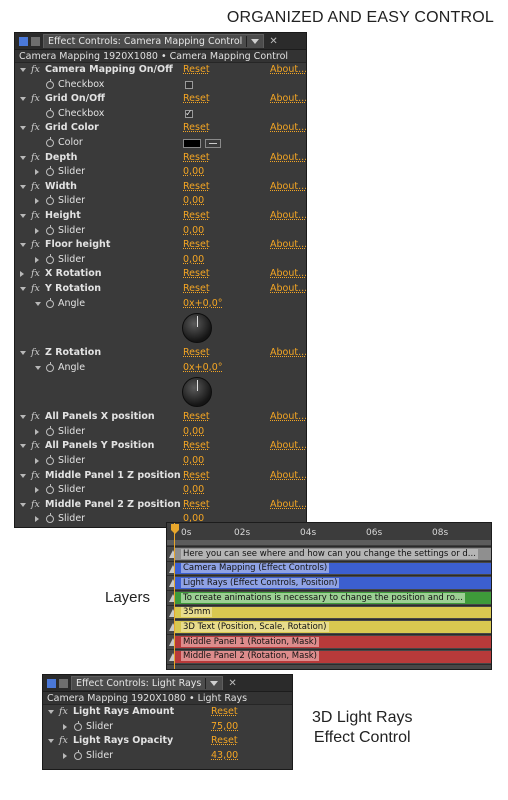 Image resolution: width=508 pixels, height=800 pixels. Describe the element at coordinates (160, 114) in the screenshot. I see `parameter-row: Checkbox ✓` at that location.